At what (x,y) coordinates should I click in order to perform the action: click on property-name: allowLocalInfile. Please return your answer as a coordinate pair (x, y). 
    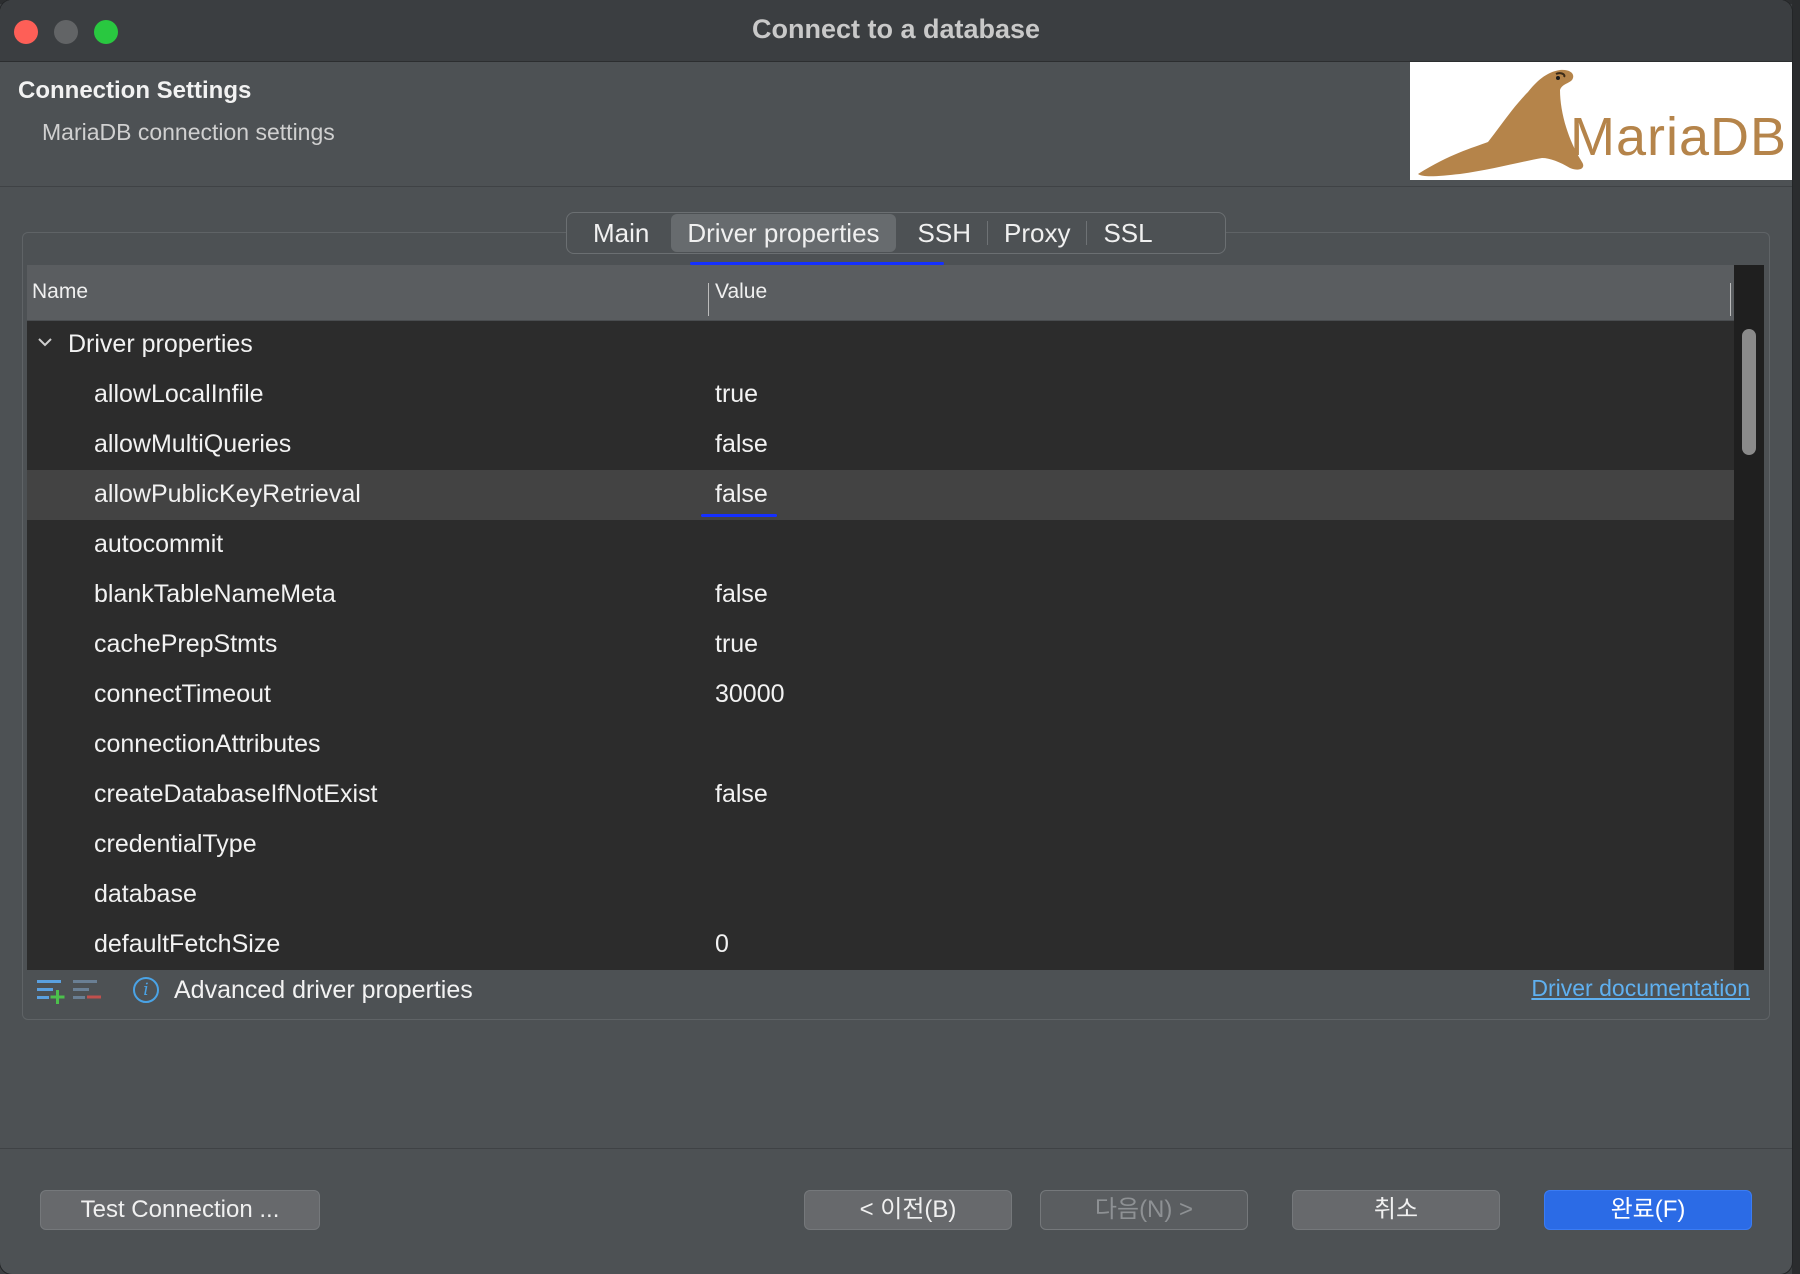
    Looking at the image, I should click on (179, 394).